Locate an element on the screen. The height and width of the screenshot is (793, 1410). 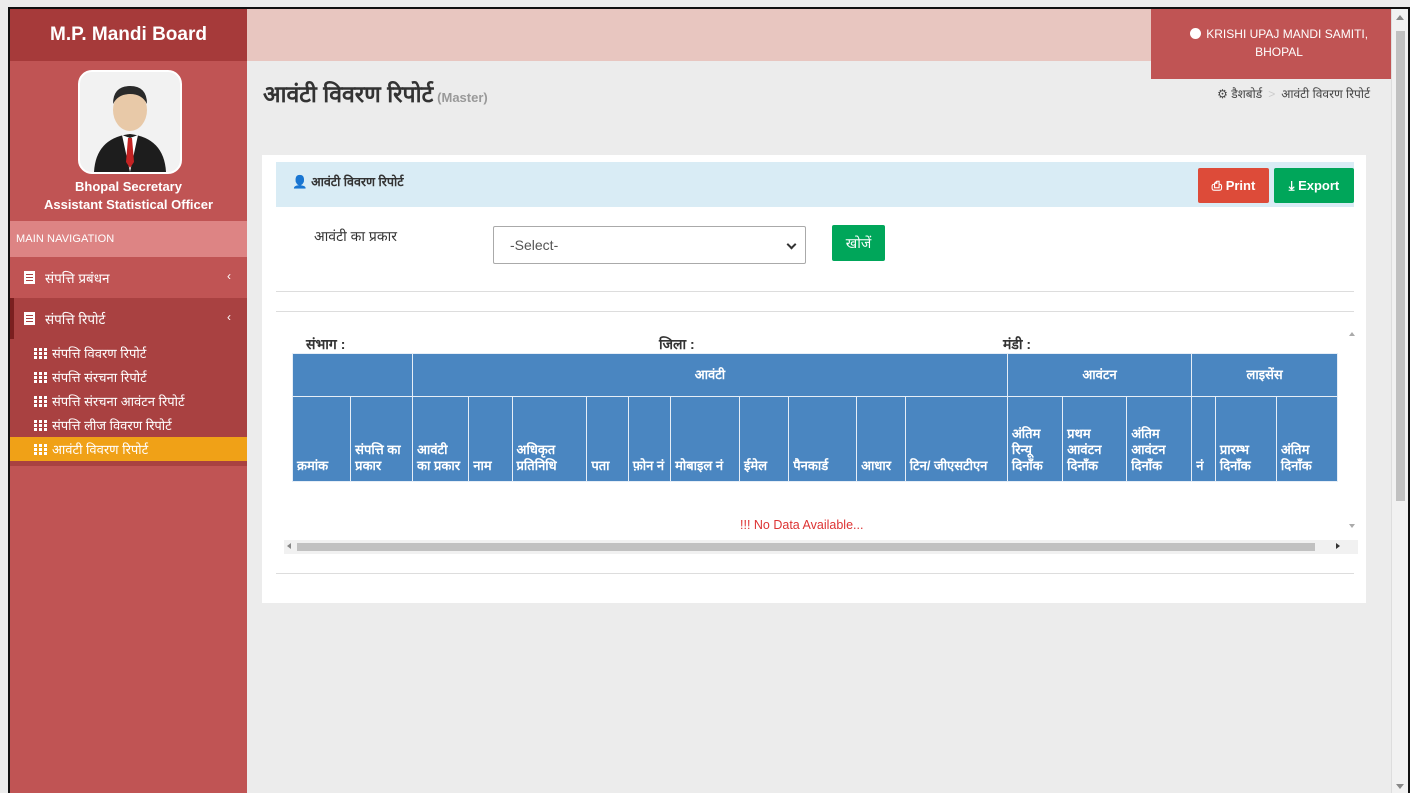
table-header-cell: अंतिम दिनाँक is located at coordinates (1306, 439).